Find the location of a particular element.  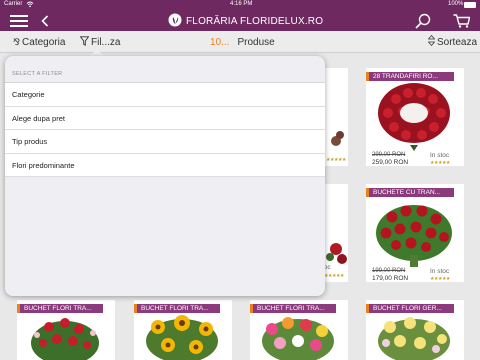

filter-option-predominant-flowers: Flori predominante is located at coordinates (165, 165).